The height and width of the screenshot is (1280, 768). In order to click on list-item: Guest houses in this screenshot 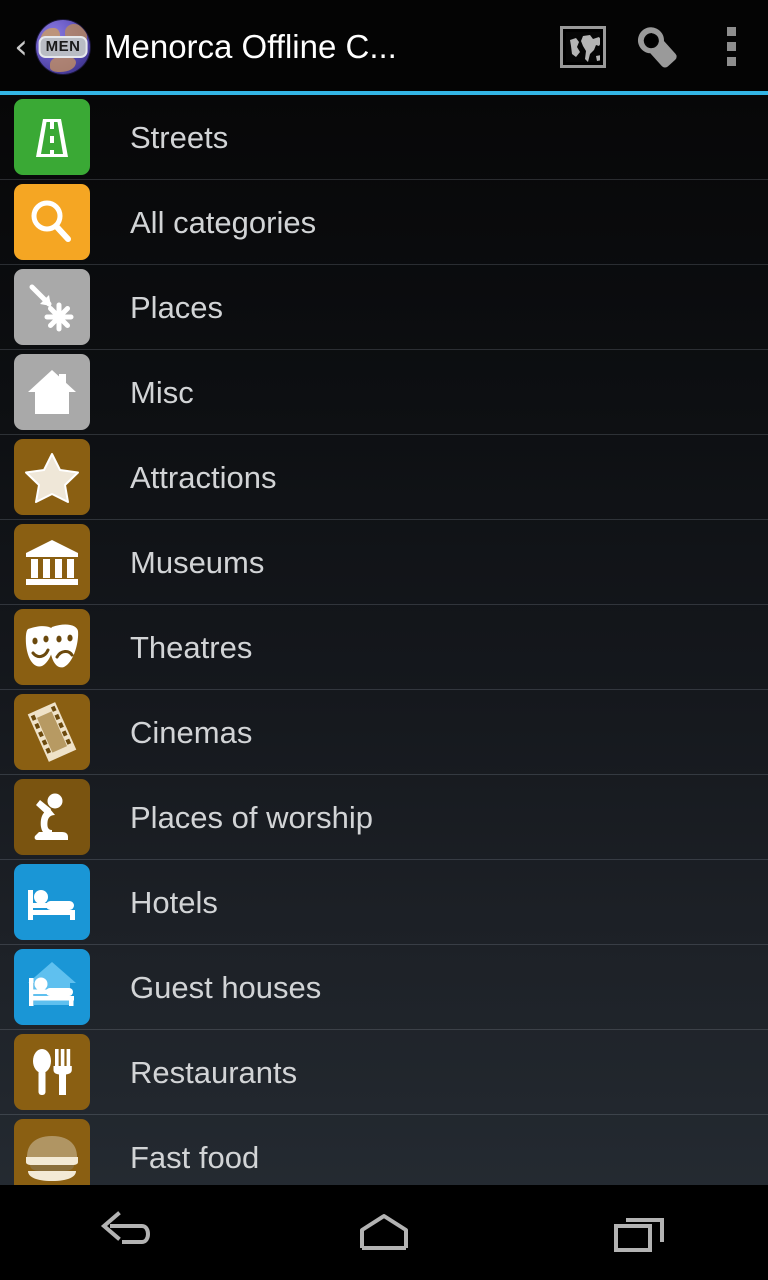, I will do `click(384, 987)`.